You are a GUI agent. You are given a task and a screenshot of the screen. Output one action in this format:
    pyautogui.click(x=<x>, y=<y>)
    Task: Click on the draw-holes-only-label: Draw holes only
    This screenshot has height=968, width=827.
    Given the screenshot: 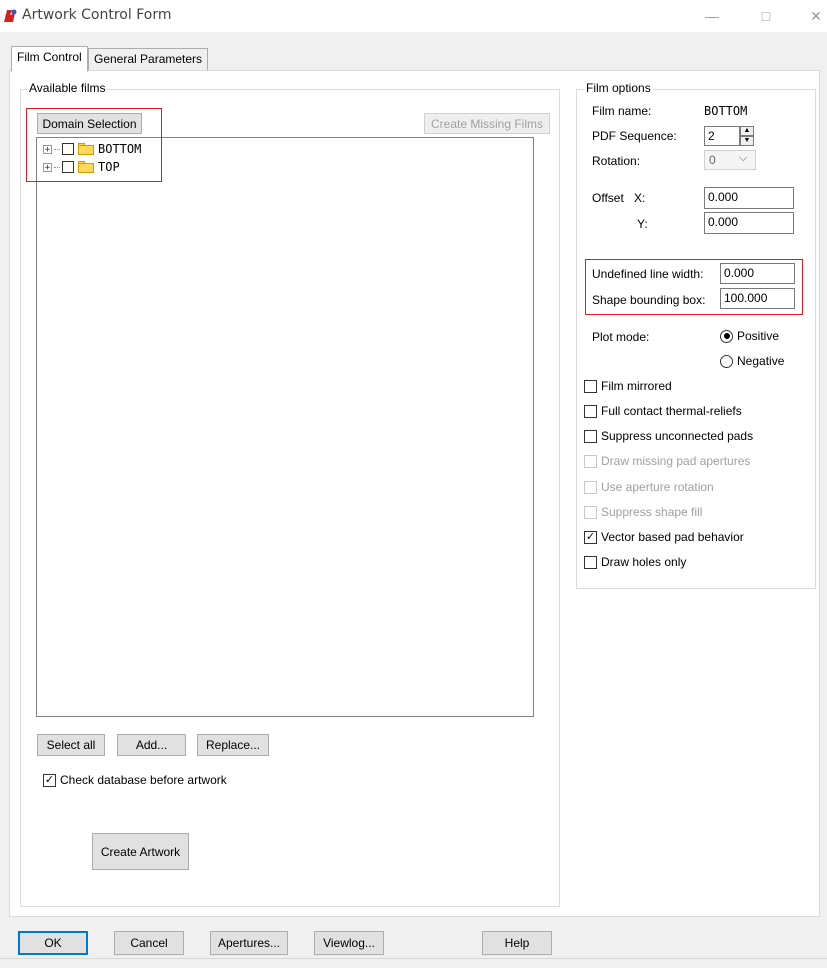 What is the action you would take?
    pyautogui.click(x=644, y=562)
    